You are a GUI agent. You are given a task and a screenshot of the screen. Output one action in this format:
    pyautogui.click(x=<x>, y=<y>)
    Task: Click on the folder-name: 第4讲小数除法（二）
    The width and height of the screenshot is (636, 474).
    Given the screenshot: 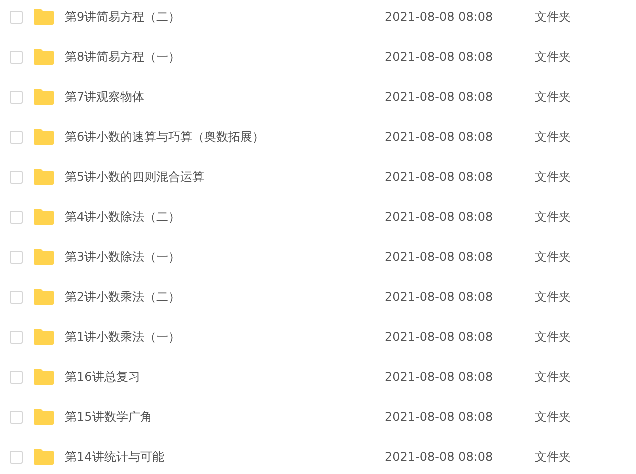 What is the action you would take?
    pyautogui.click(x=225, y=217)
    